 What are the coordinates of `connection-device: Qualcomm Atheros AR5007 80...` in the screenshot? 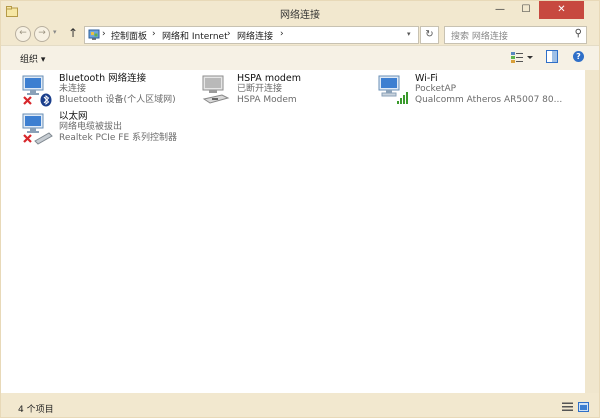 It's located at (489, 100).